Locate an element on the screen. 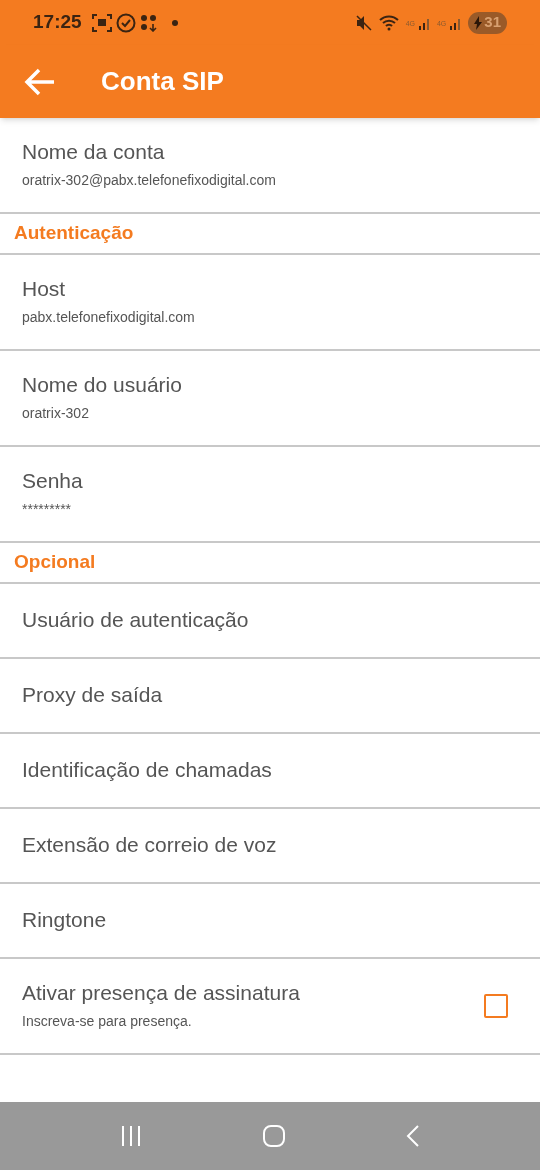  back-arrow-icon is located at coordinates (40, 81).